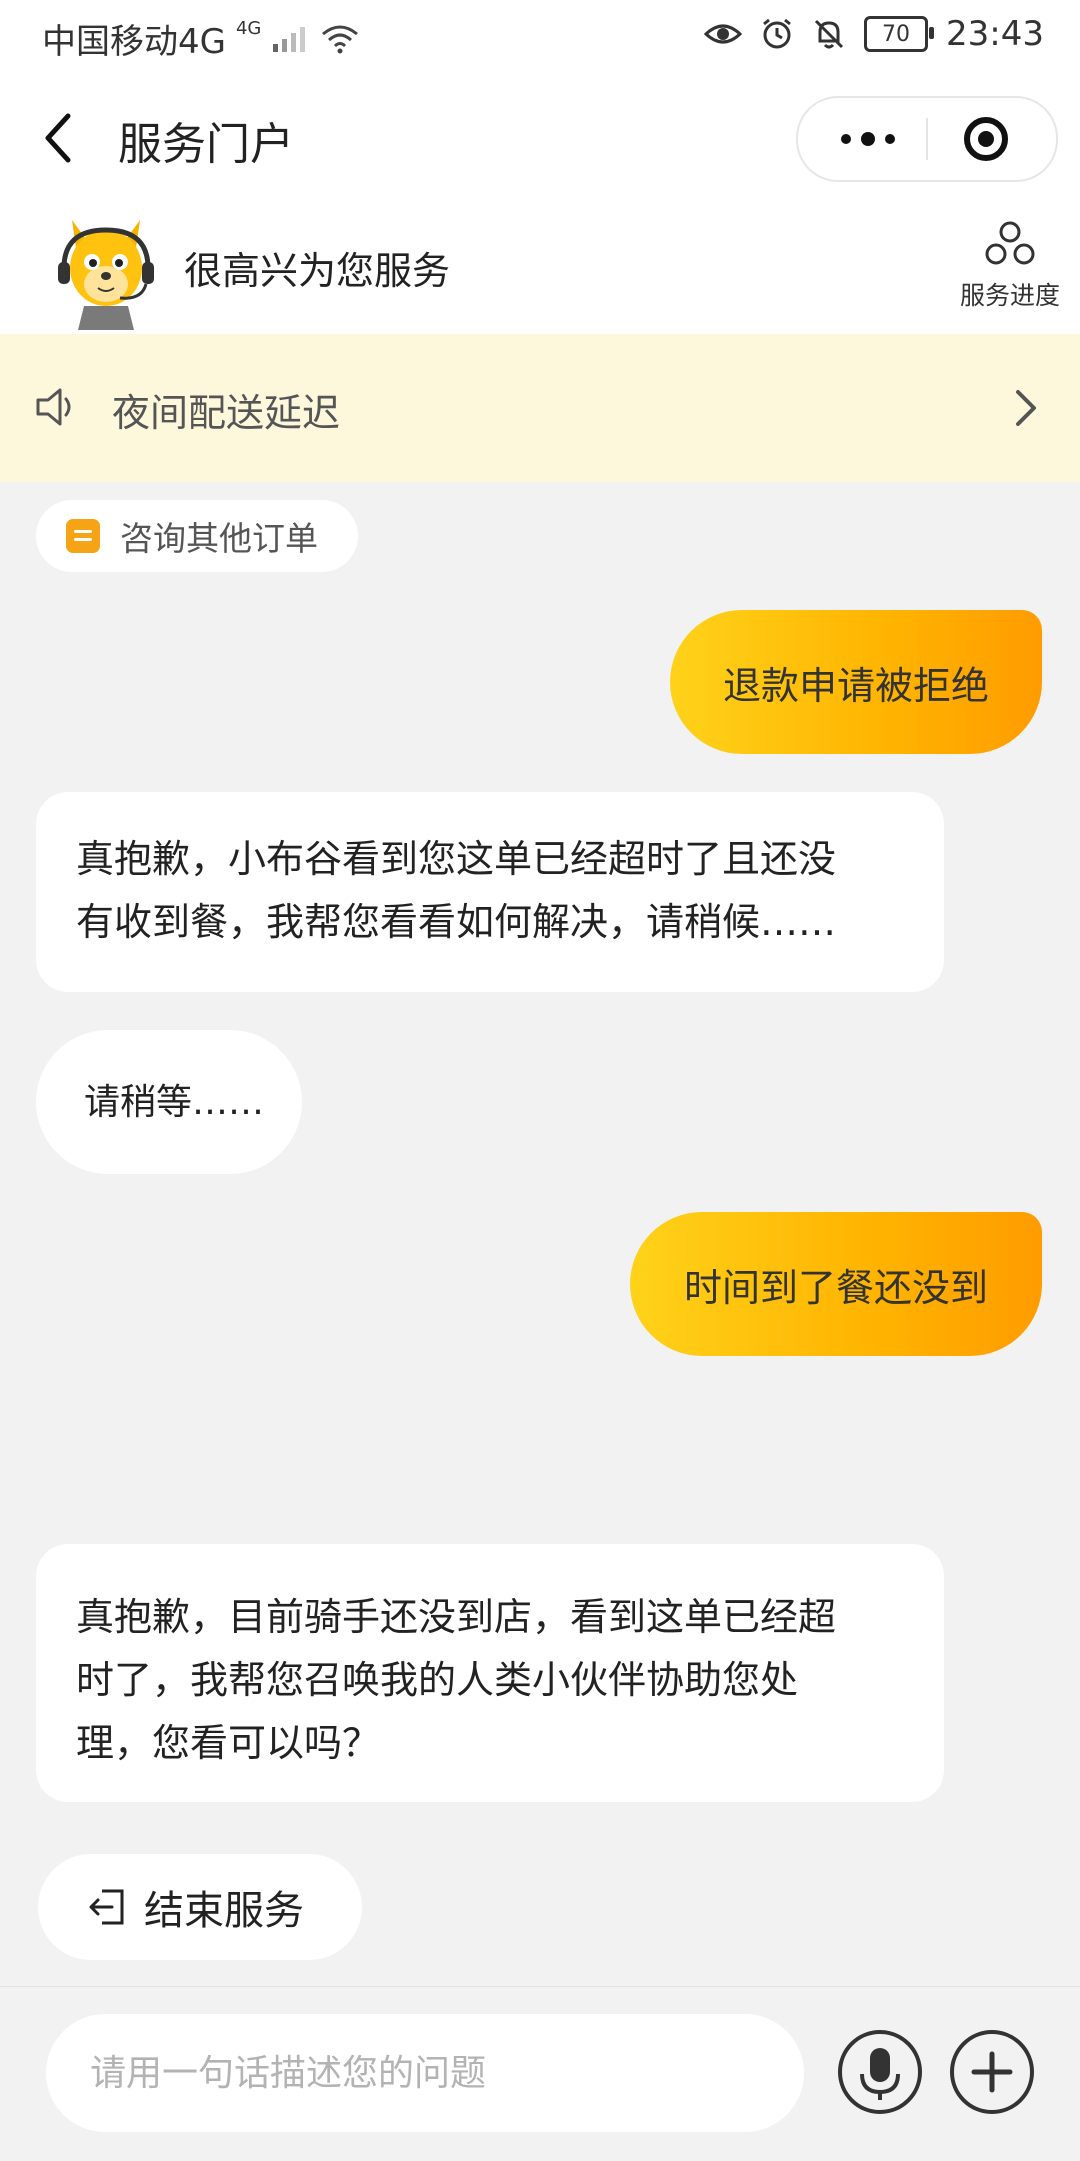 This screenshot has width=1080, height=2161. I want to click on notice-text: 夜间配送延迟, so click(226, 413).